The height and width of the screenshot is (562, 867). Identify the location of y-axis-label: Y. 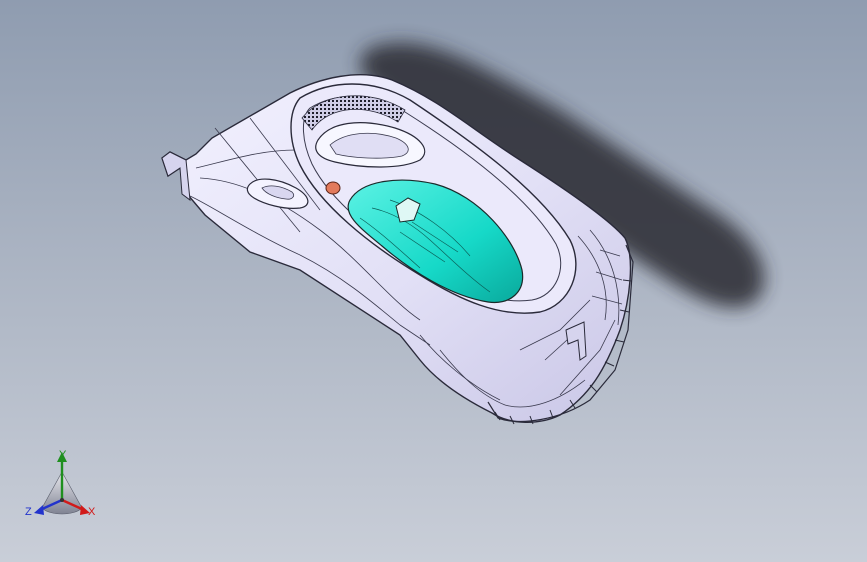
(63, 455).